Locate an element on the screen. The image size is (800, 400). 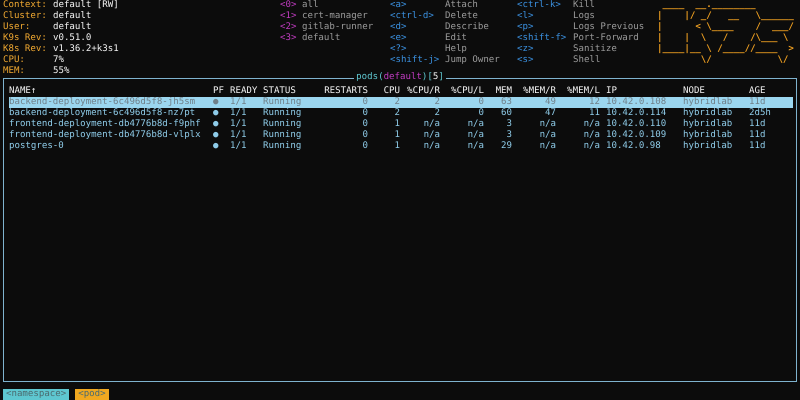
info-value: v0.51.0 is located at coordinates (72, 38).